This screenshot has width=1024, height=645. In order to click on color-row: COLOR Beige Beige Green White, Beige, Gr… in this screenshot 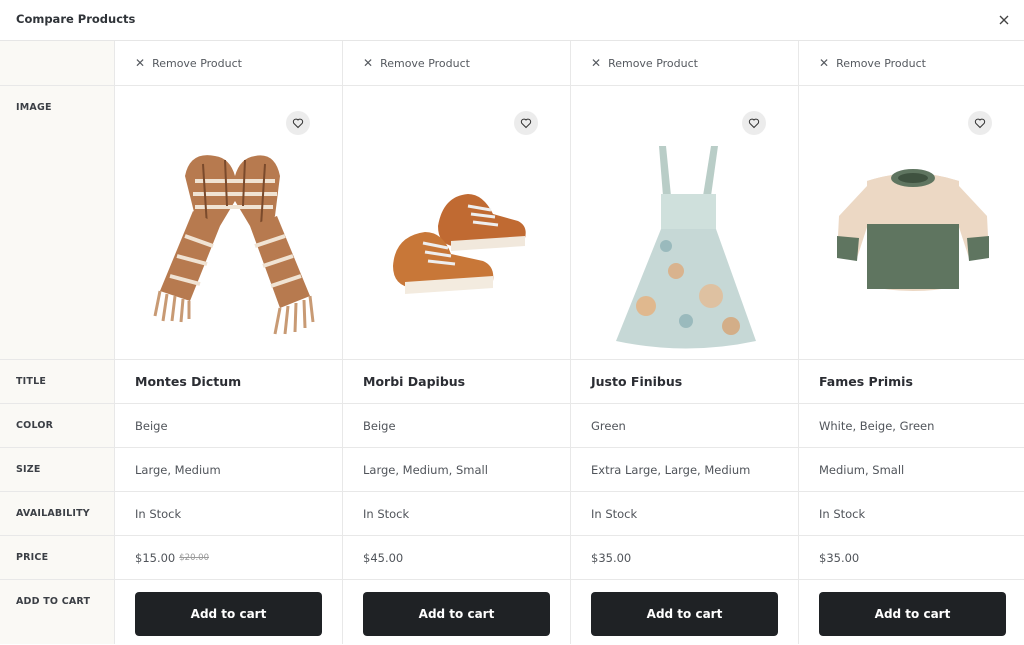, I will do `click(512, 426)`.